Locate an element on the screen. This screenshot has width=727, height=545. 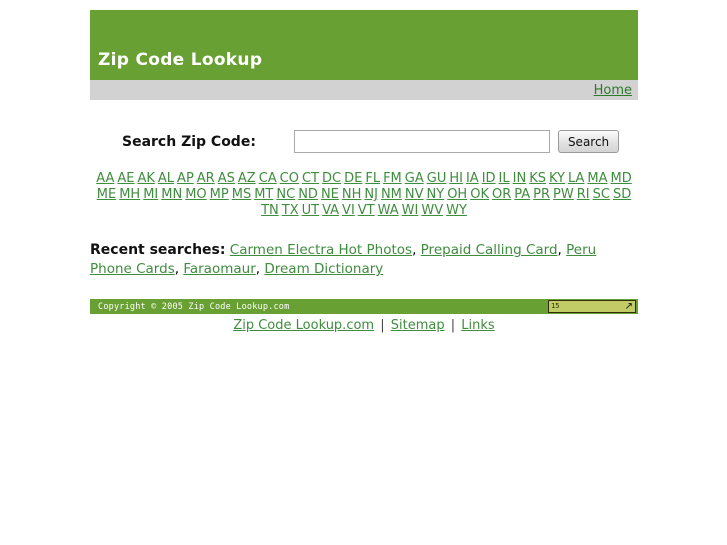
state-link-ok: OK is located at coordinates (479, 194).